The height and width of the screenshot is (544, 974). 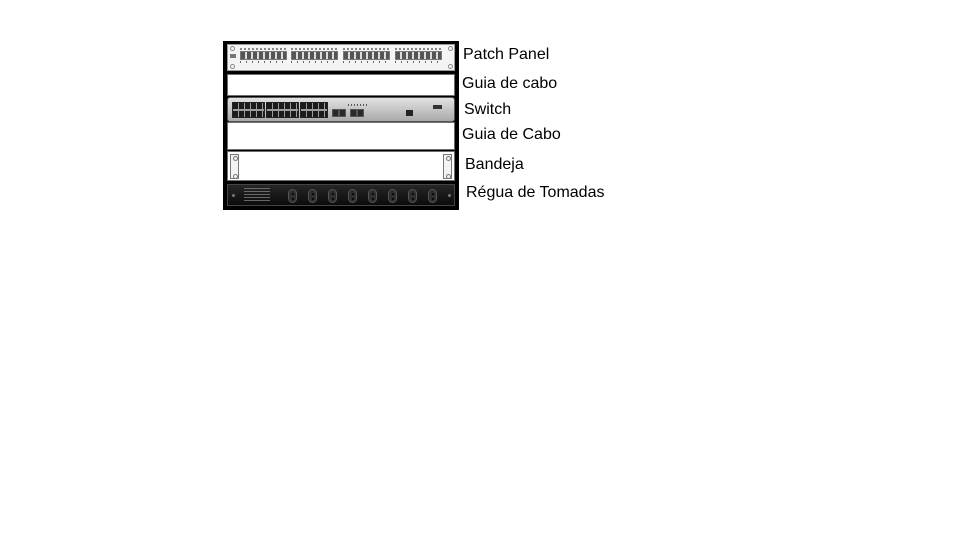 What do you see at coordinates (506, 54) in the screenshot?
I see `patch-panel-label: Patch Panel` at bounding box center [506, 54].